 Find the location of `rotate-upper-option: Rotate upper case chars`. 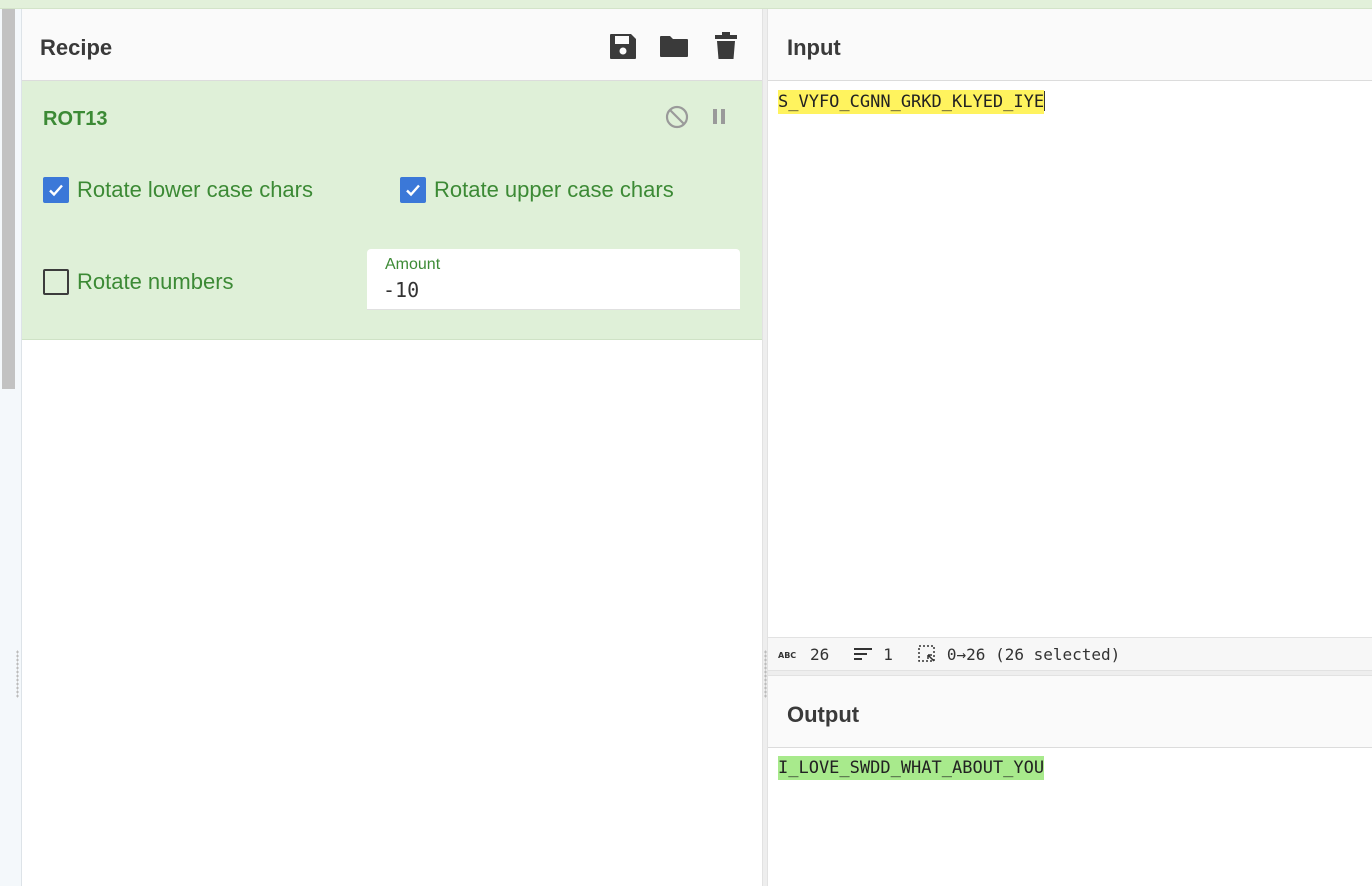

rotate-upper-option: Rotate upper case chars is located at coordinates (537, 190).